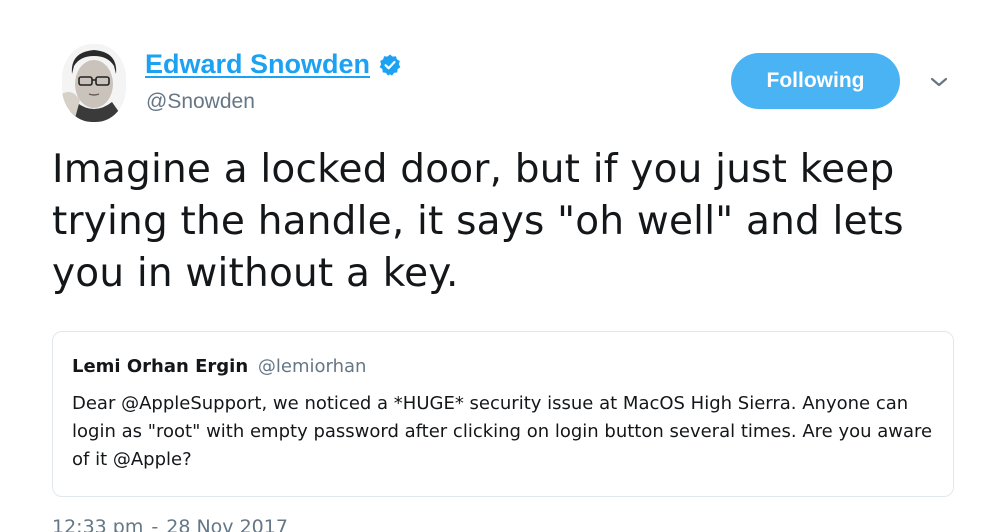 The width and height of the screenshot is (991, 532). Describe the element at coordinates (312, 366) in the screenshot. I see `quoted-author-handle: @lemiorhan` at that location.